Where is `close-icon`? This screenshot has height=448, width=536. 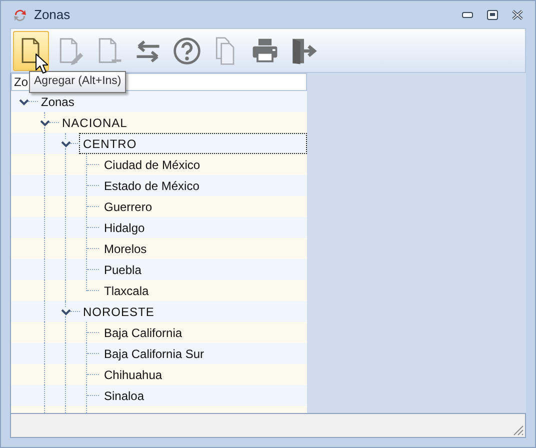 close-icon is located at coordinates (517, 15).